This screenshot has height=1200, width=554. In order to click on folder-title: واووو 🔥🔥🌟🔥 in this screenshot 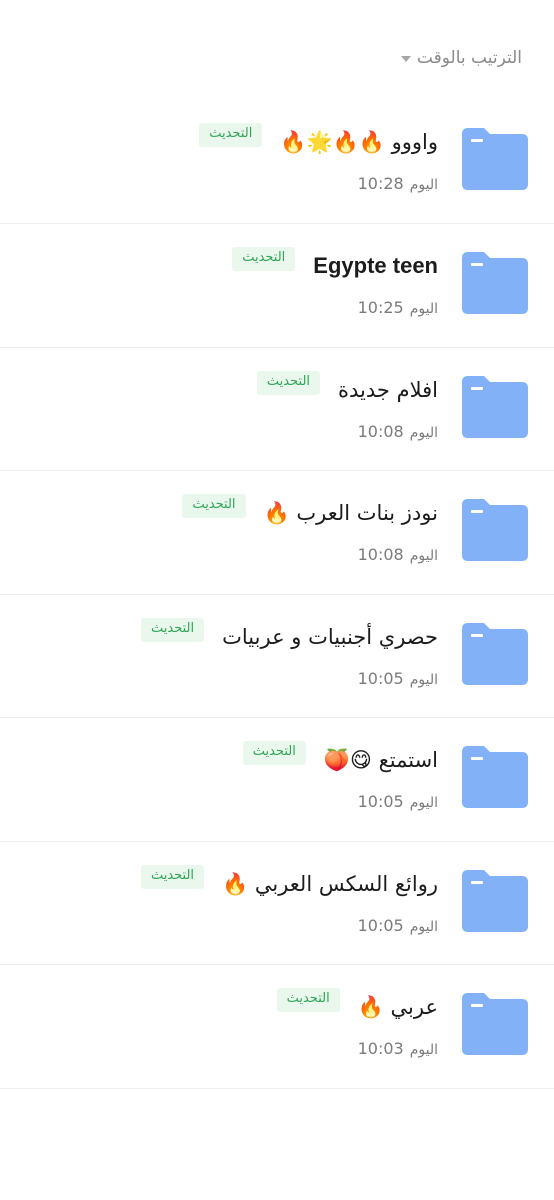, I will do `click(359, 142)`.